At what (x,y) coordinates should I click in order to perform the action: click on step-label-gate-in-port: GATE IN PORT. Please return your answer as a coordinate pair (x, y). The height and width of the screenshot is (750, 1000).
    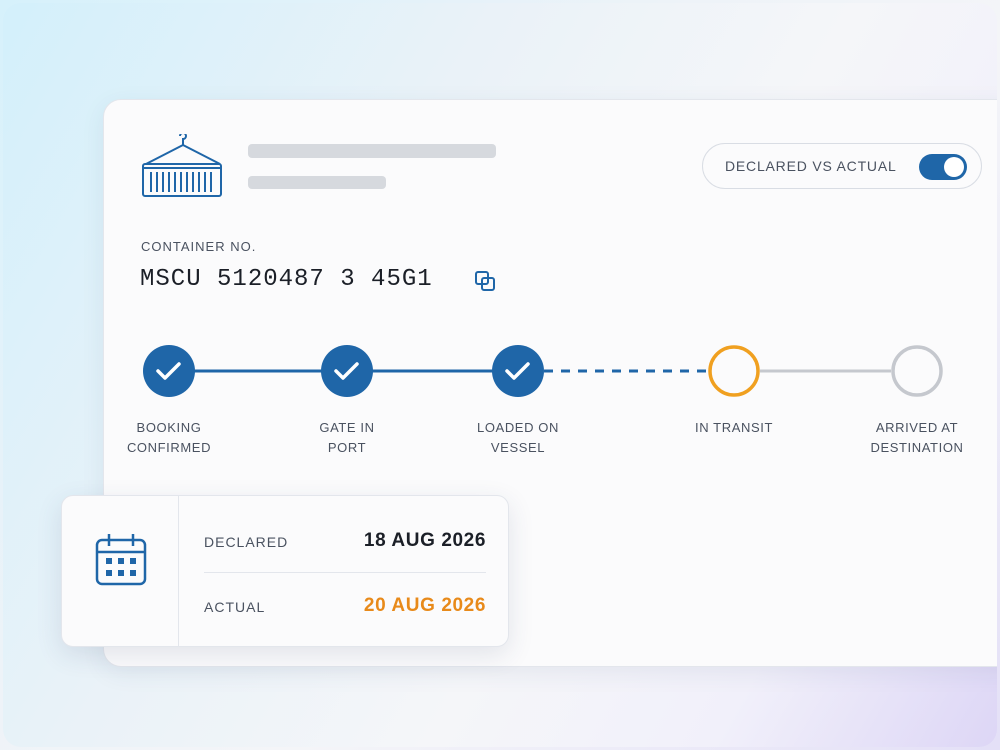
    Looking at the image, I should click on (347, 437).